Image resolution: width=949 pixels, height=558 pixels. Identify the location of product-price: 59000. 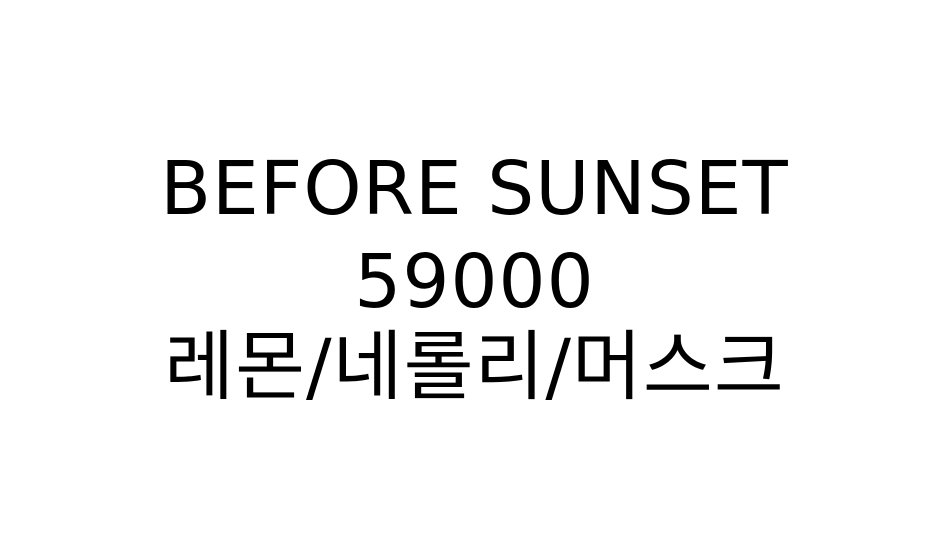
(474, 282).